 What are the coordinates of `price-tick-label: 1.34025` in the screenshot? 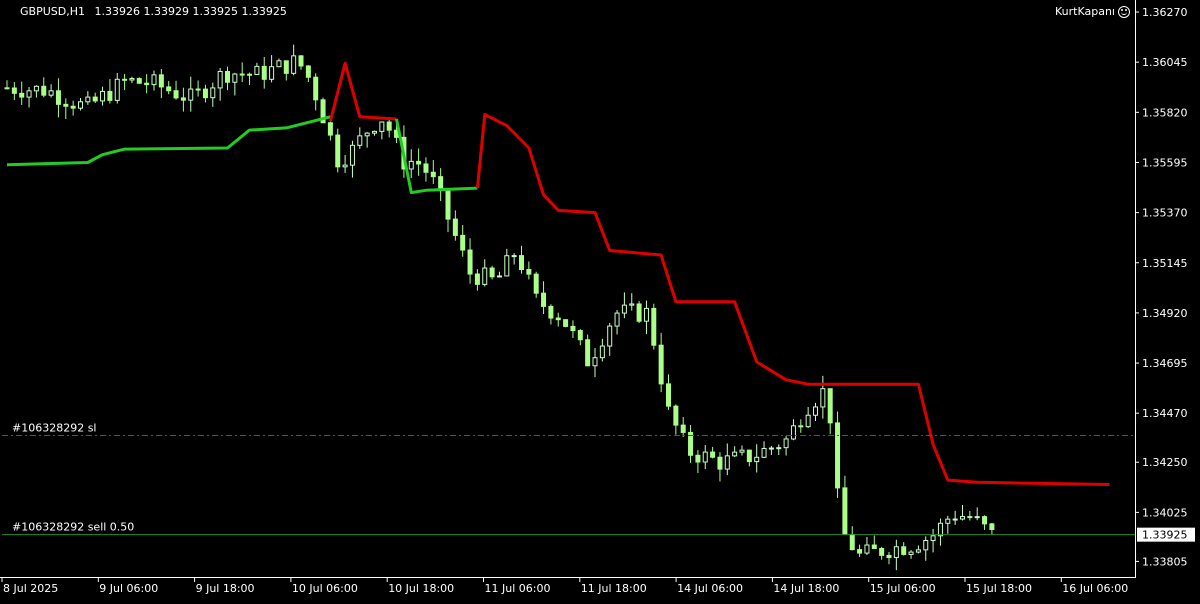 It's located at (1165, 512).